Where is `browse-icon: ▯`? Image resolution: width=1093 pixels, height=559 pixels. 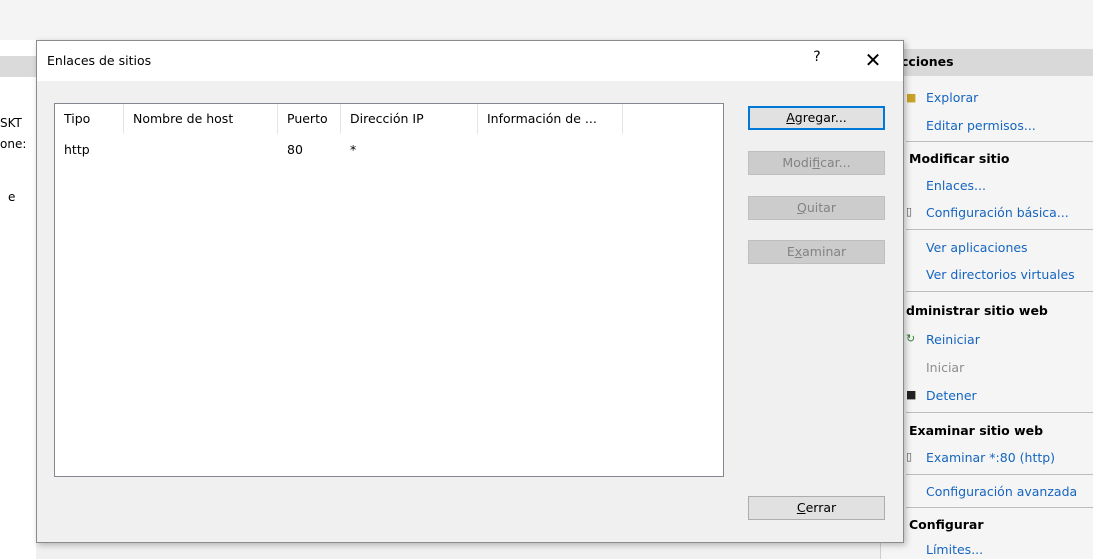 browse-icon: ▯ is located at coordinates (909, 456).